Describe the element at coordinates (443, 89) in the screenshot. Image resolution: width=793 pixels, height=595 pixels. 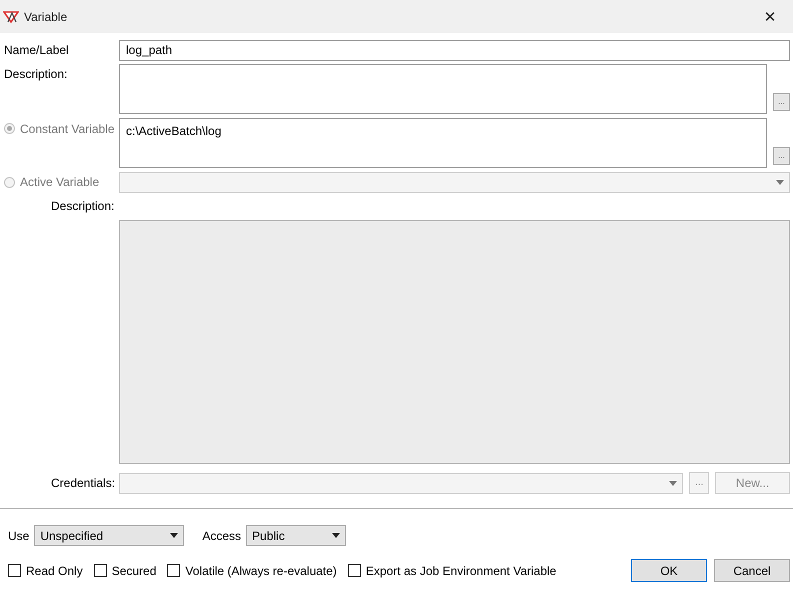
I see `description-field` at that location.